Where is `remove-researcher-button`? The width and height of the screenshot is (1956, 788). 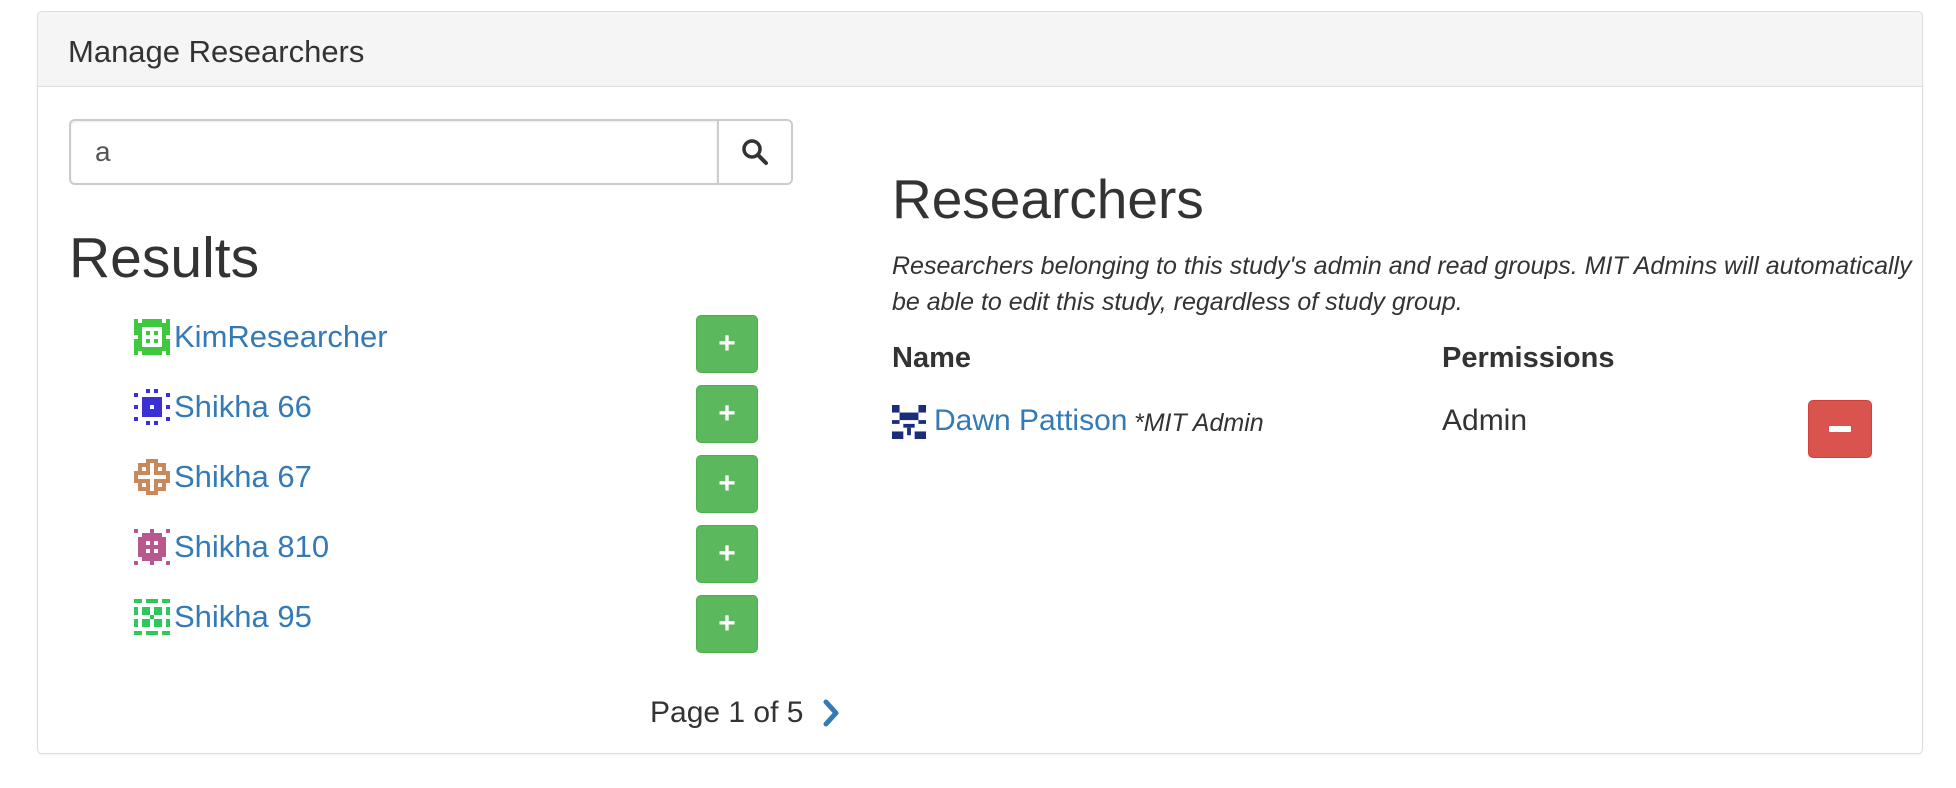
remove-researcher-button is located at coordinates (1840, 429).